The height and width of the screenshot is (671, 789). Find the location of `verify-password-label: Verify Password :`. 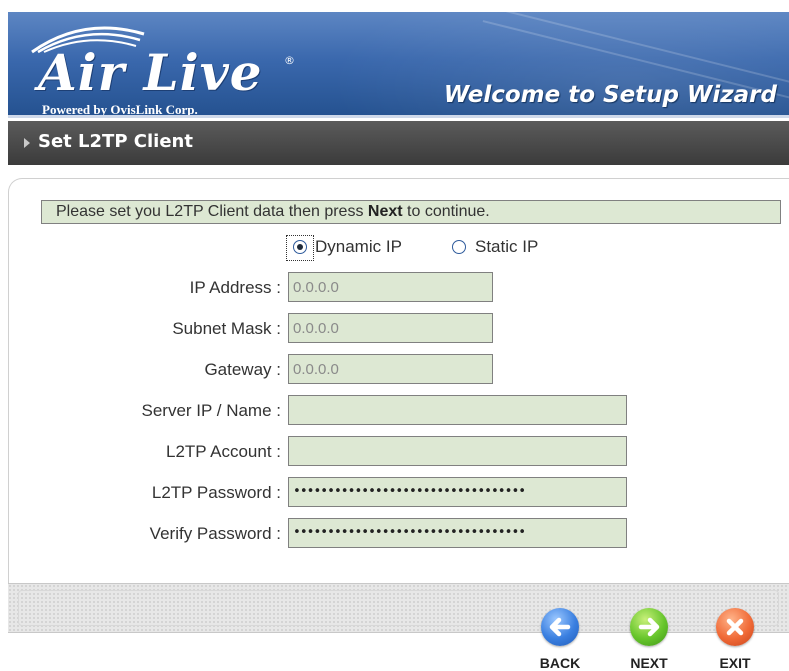

verify-password-label: Verify Password : is located at coordinates (215, 533).